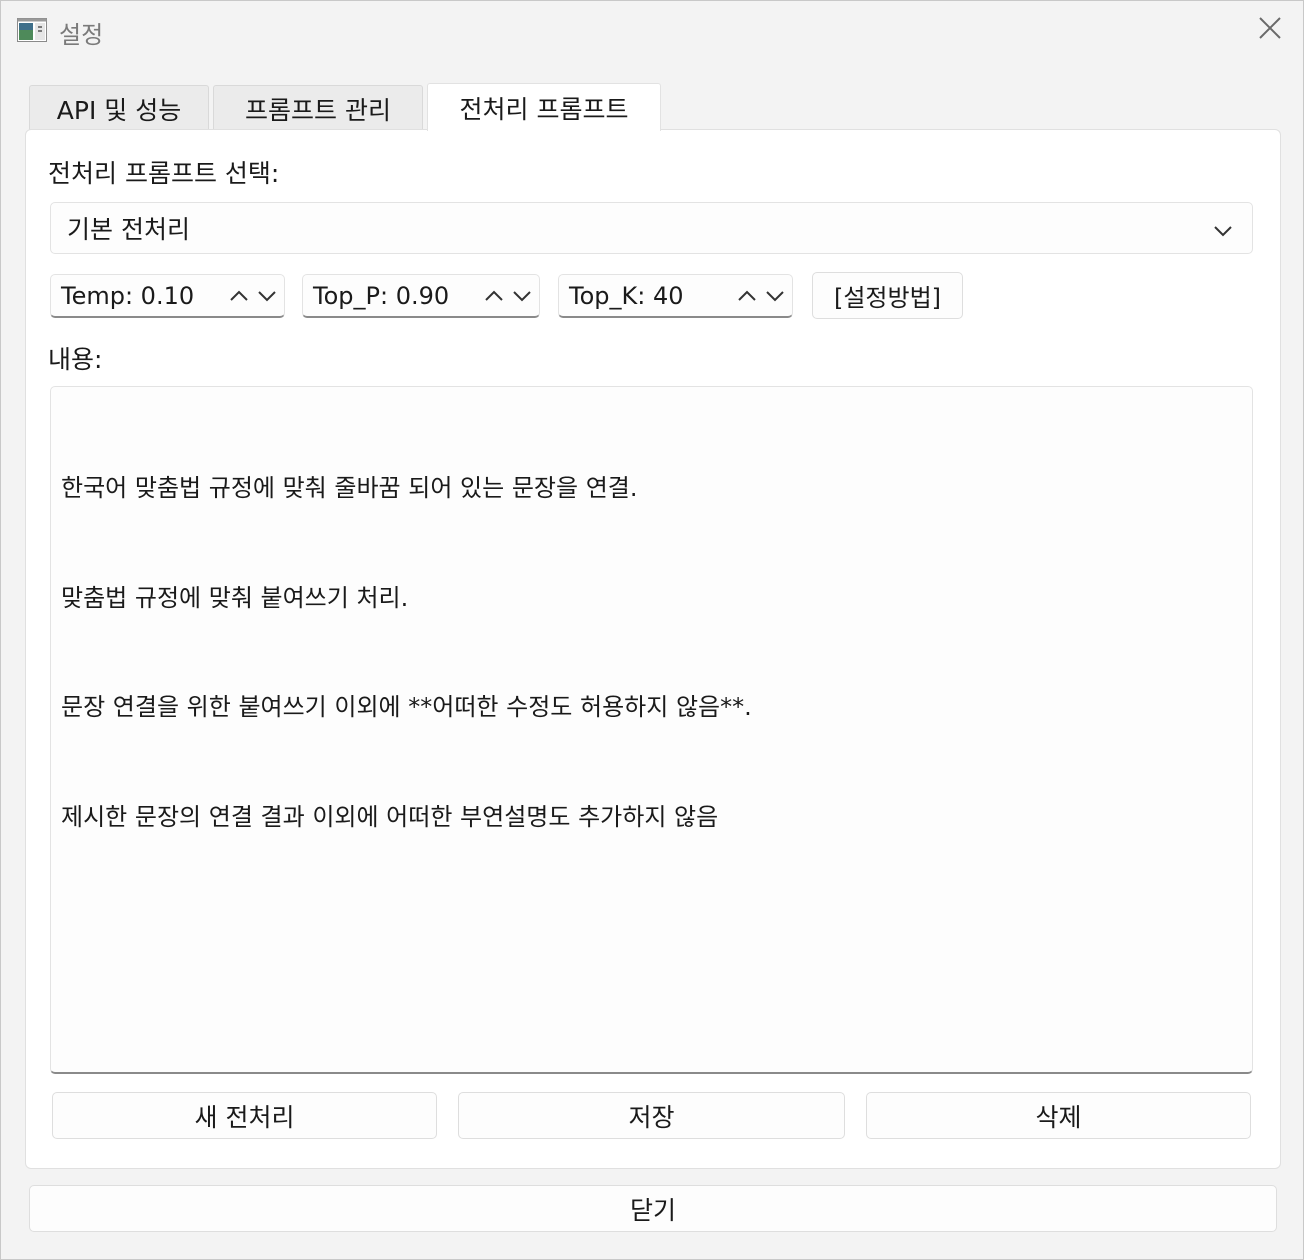 This screenshot has width=1304, height=1260. I want to click on window-close-button, so click(1270, 30).